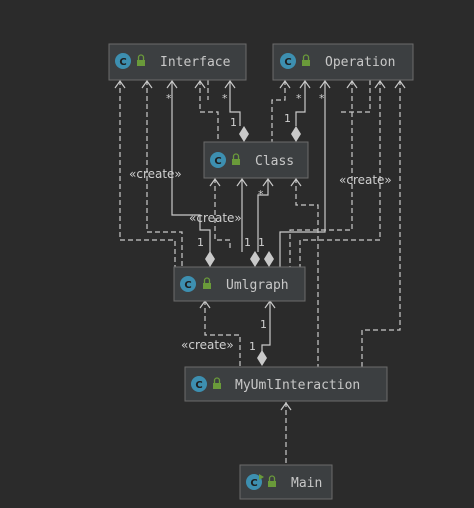  Describe the element at coordinates (360, 62) in the screenshot. I see `node-label: Operation` at that location.